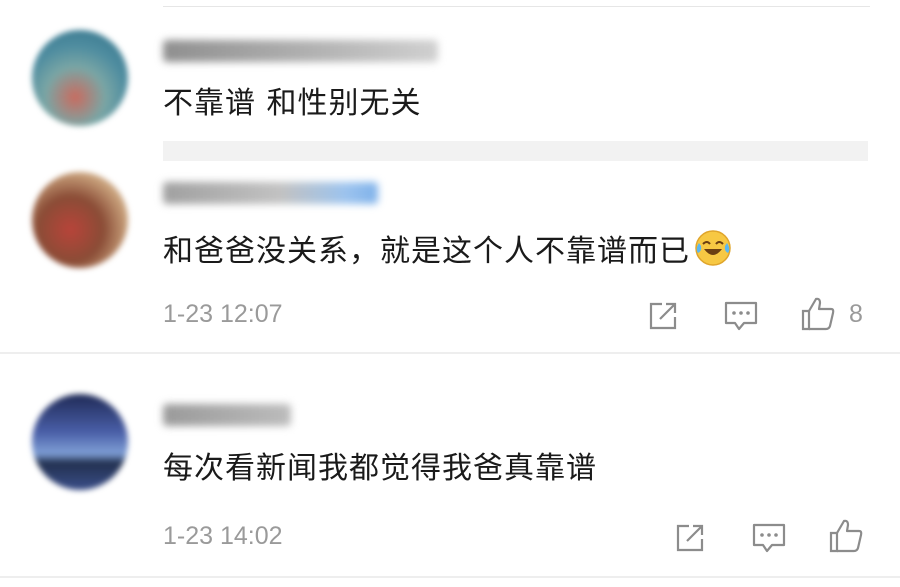 Image resolution: width=900 pixels, height=587 pixels. What do you see at coordinates (223, 536) in the screenshot?
I see `comment-timestamp: 1-23 14:02` at bounding box center [223, 536].